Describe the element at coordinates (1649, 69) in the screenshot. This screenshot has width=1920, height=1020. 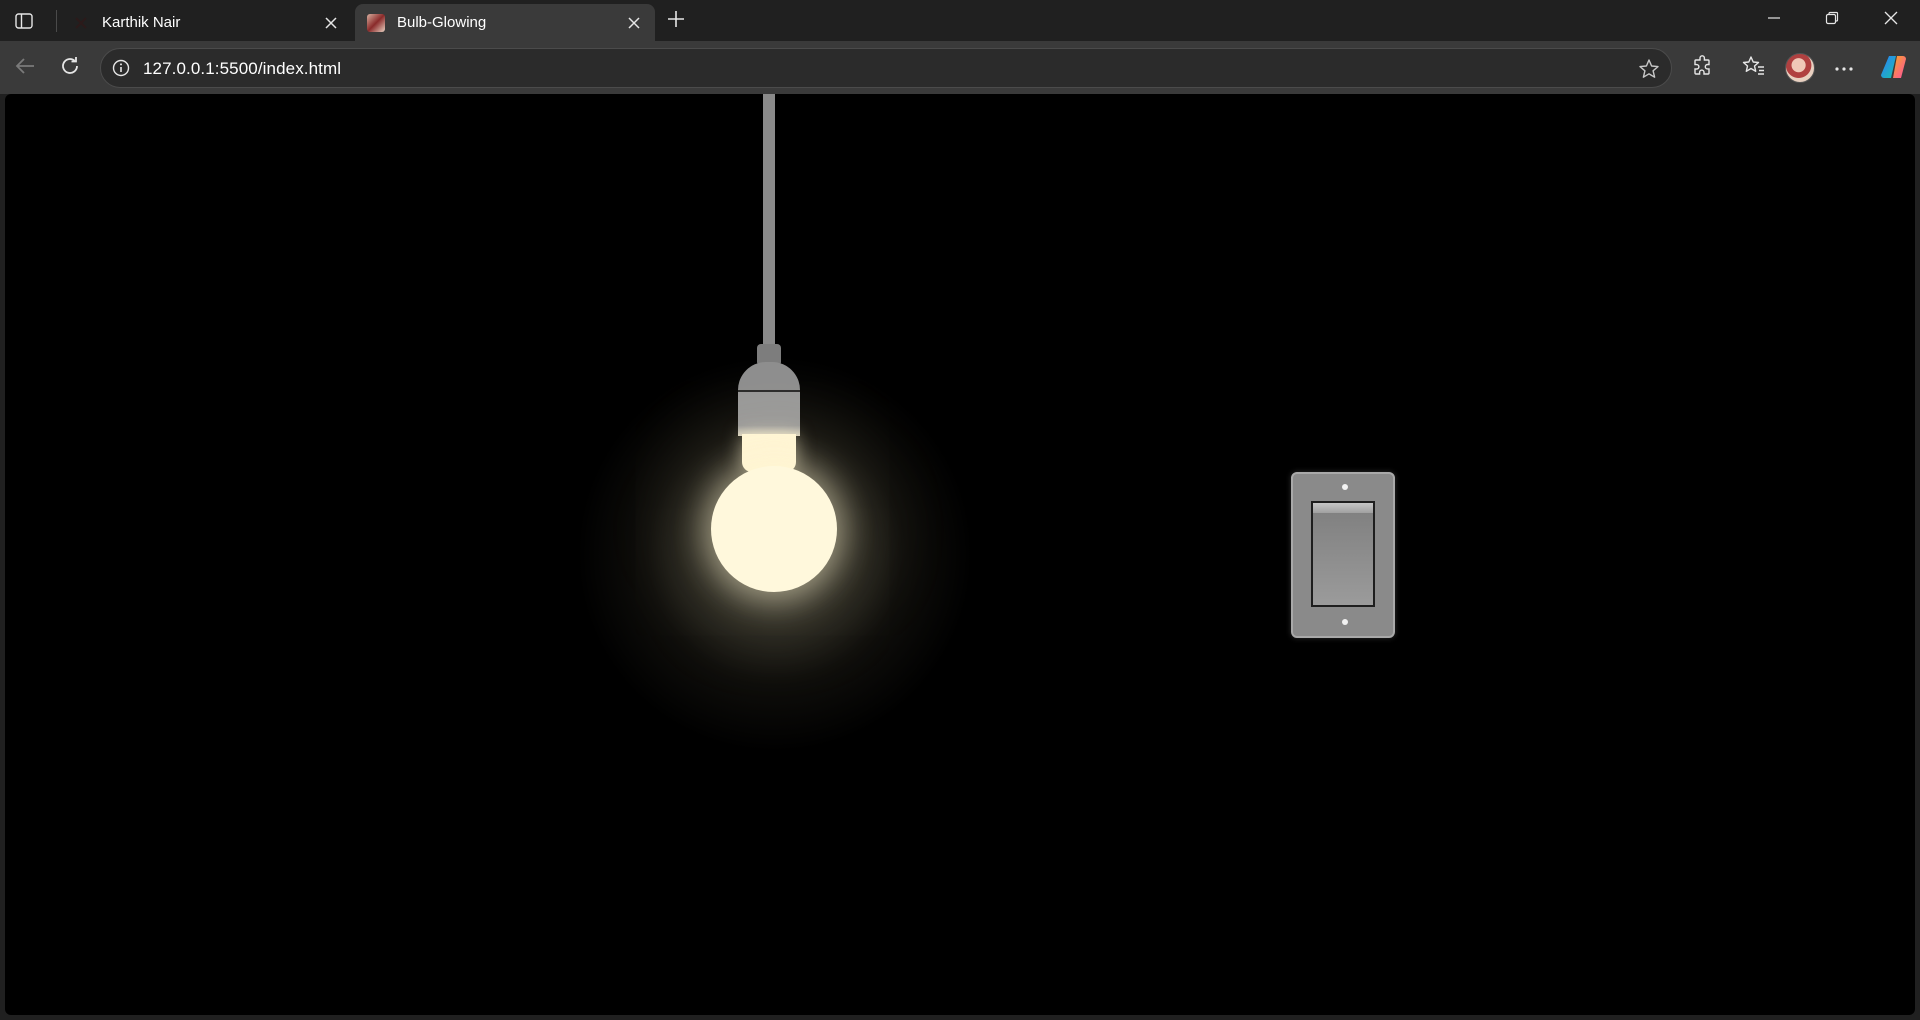
I see `star-icon` at that location.